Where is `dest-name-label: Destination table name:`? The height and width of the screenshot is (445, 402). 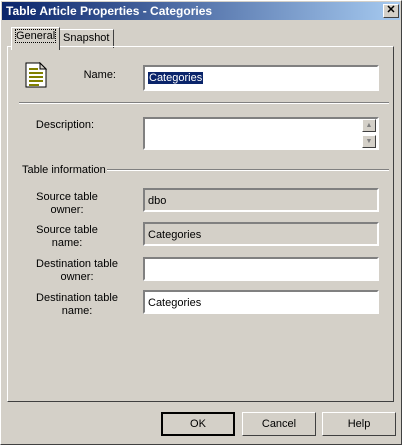
dest-name-label: Destination table name: is located at coordinates (77, 305).